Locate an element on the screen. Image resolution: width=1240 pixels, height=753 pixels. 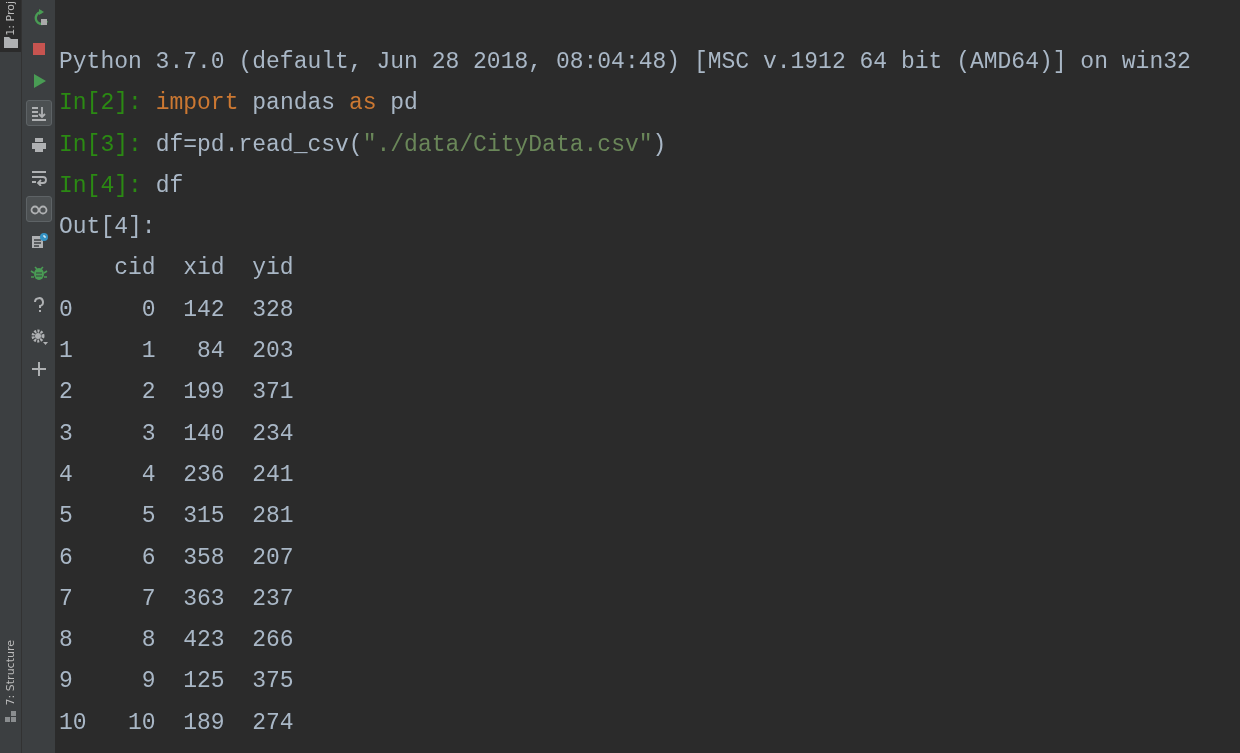
glasses-icon is located at coordinates (38, 209).